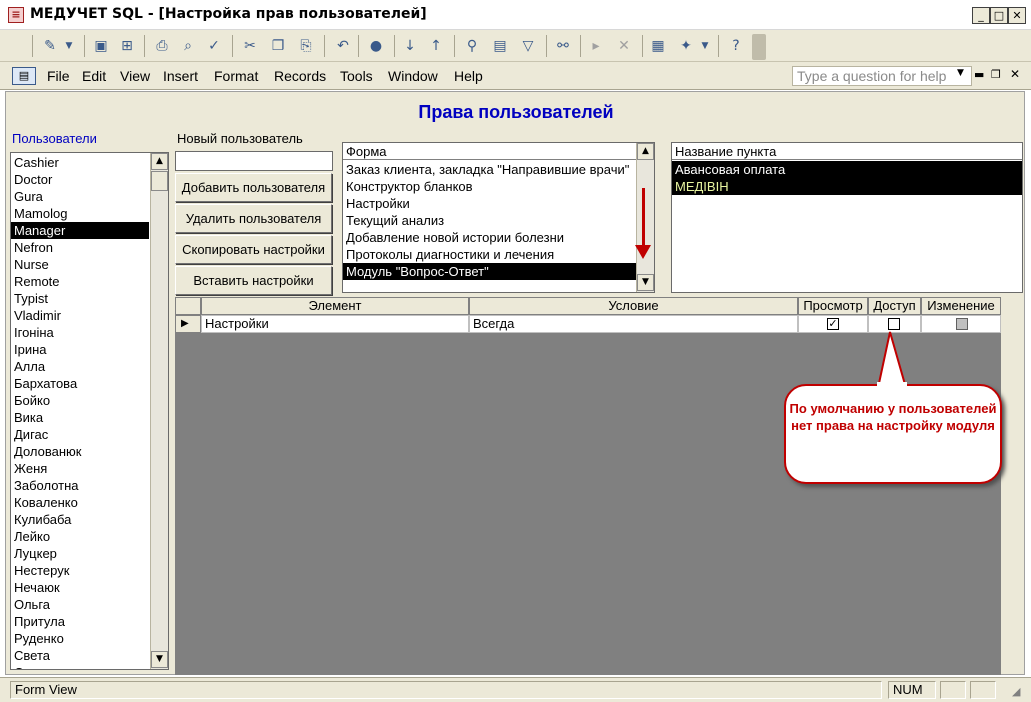 This screenshot has width=1031, height=702. What do you see at coordinates (80, 536) in the screenshot?
I see `user-list-item: Лейко` at bounding box center [80, 536].